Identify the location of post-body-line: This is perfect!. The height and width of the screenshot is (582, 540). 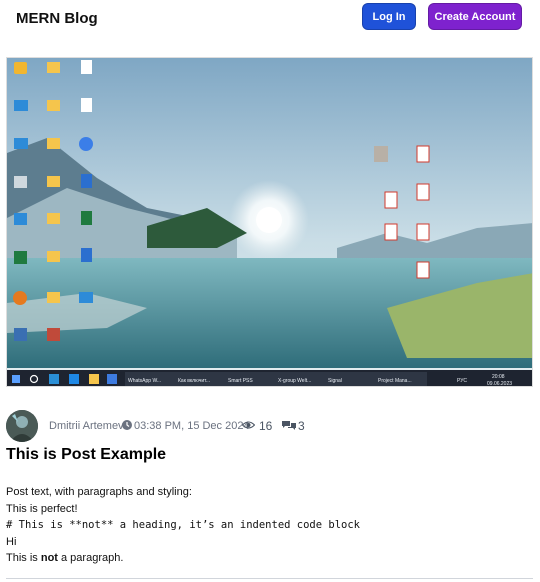
(42, 508).